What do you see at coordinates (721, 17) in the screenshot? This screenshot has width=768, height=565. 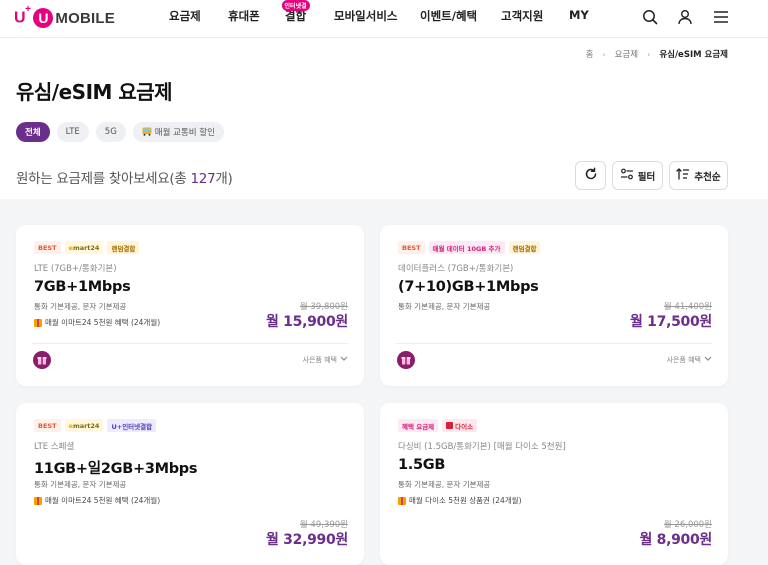 I see `menu-icon` at bounding box center [721, 17].